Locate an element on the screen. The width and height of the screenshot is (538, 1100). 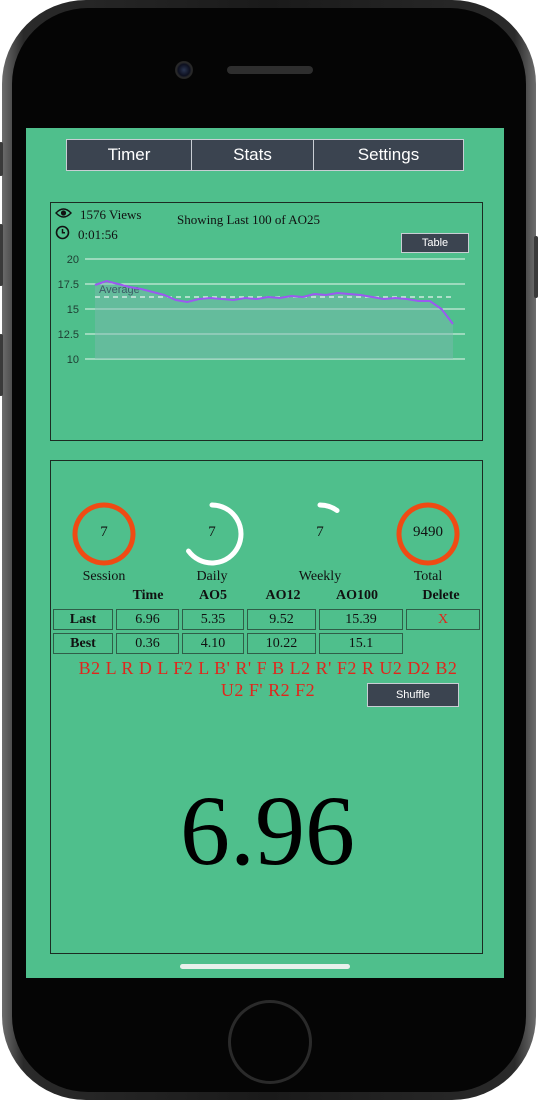
weekly-gauge: 7 Weekly is located at coordinates (320, 543).